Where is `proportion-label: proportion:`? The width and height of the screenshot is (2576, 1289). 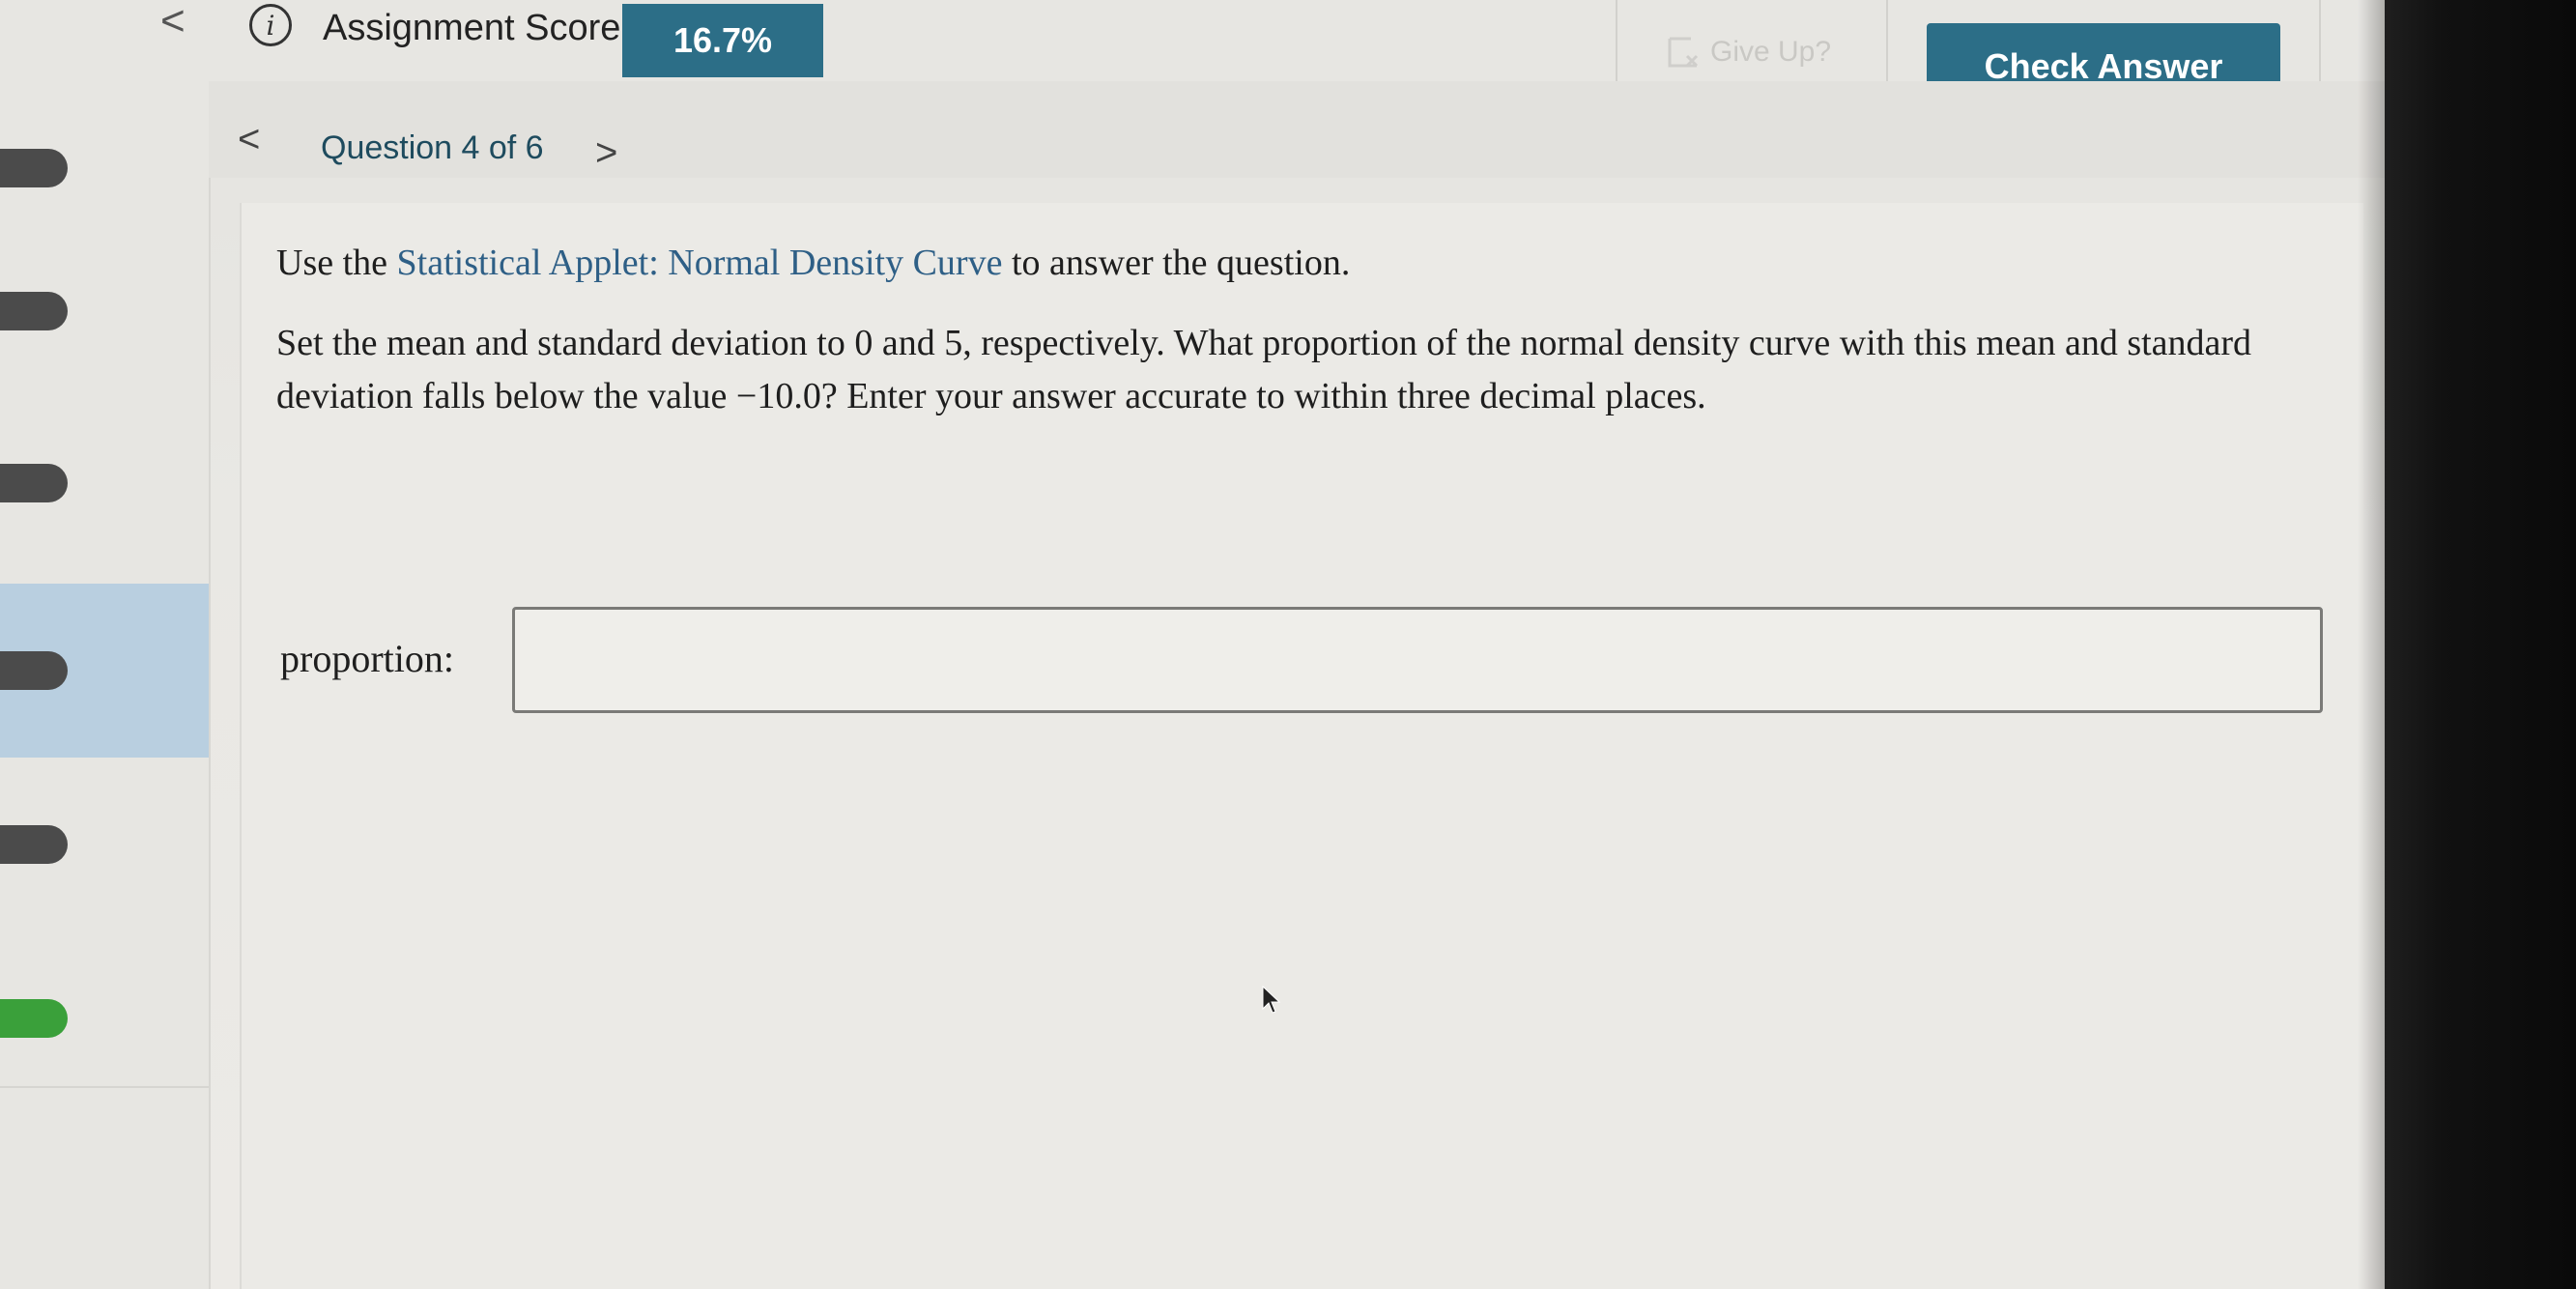 proportion-label: proportion: is located at coordinates (367, 658).